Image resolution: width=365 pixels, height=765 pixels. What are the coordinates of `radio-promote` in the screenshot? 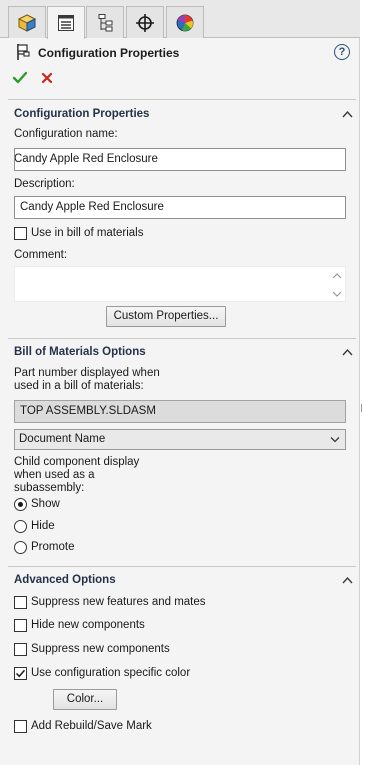 It's located at (20, 547).